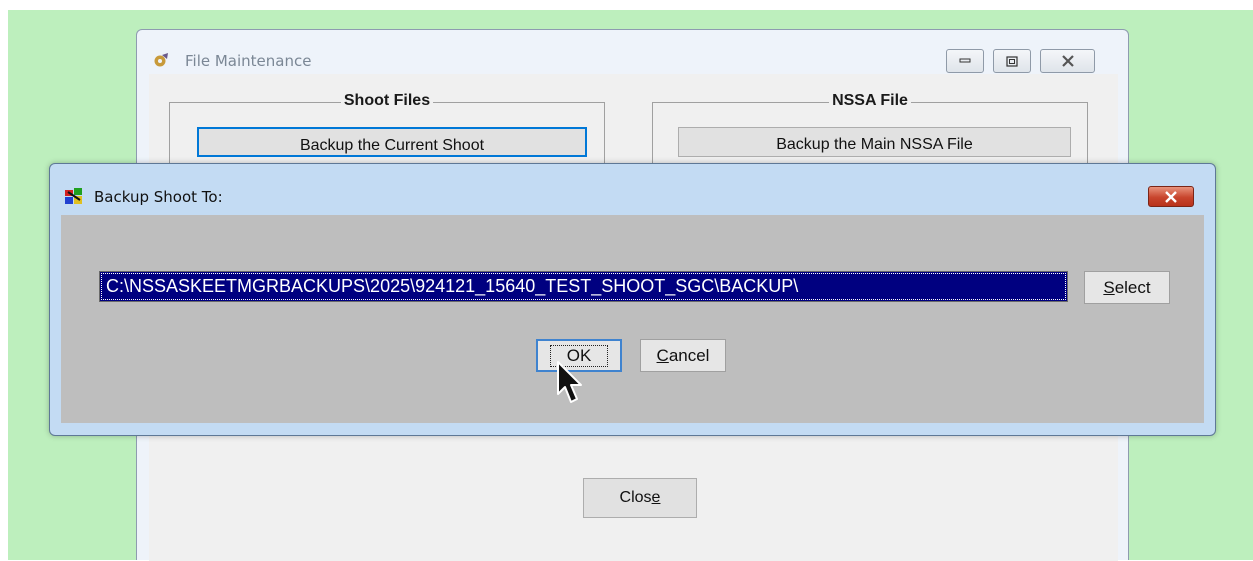 The height and width of the screenshot is (561, 1253). I want to click on dialog-title: Backup Shoot To:, so click(158, 197).